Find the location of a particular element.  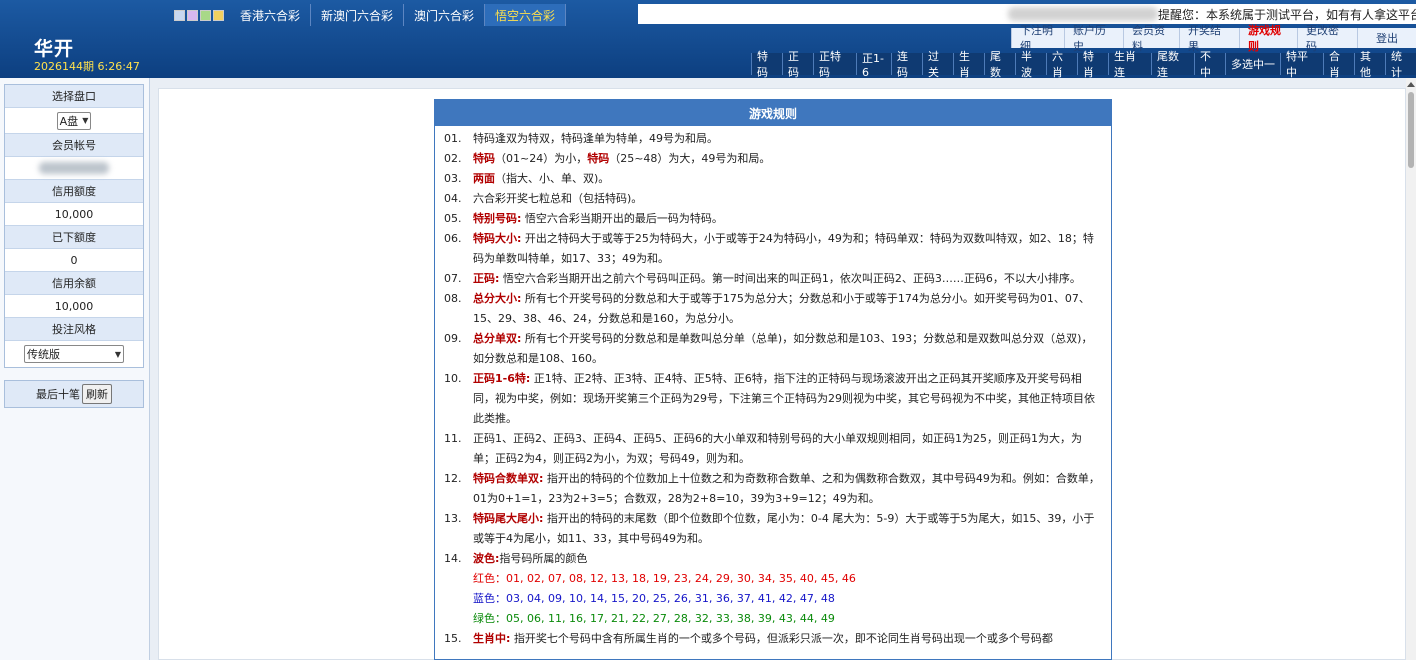

play-tongji: 统计 is located at coordinates (1400, 64).